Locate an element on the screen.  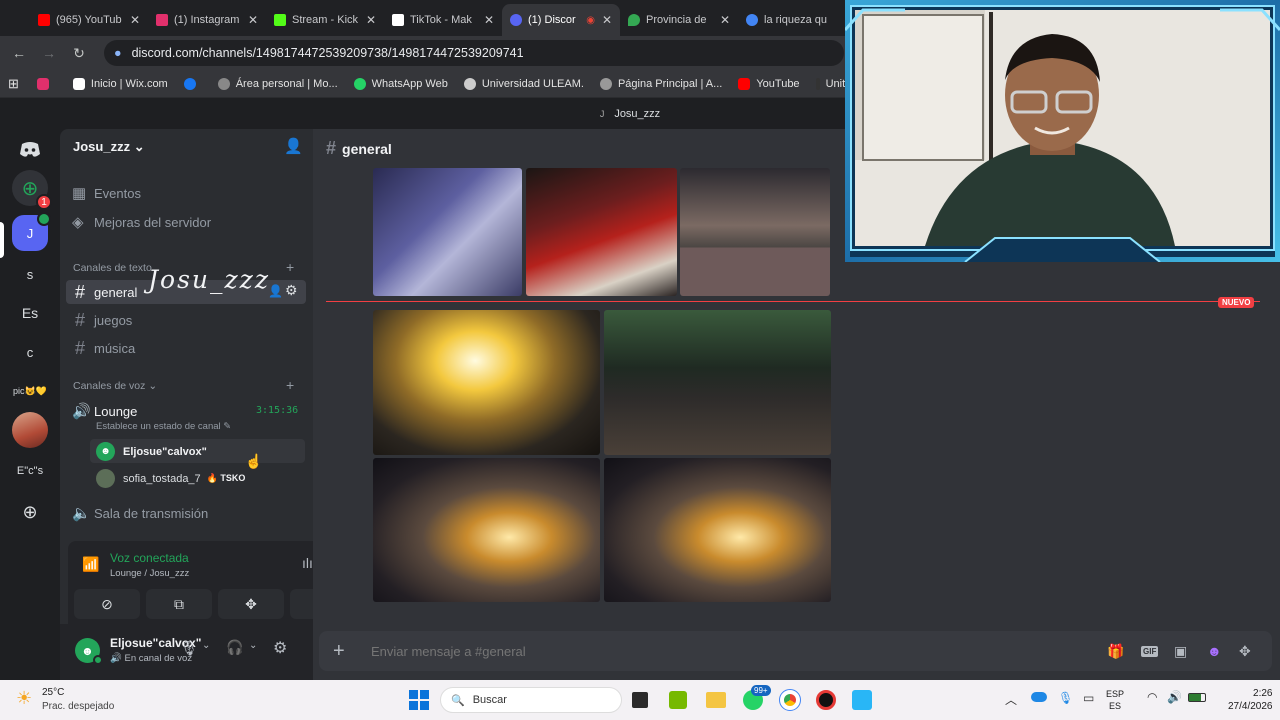
channel-musica: # música is located at coordinates (103, 348).